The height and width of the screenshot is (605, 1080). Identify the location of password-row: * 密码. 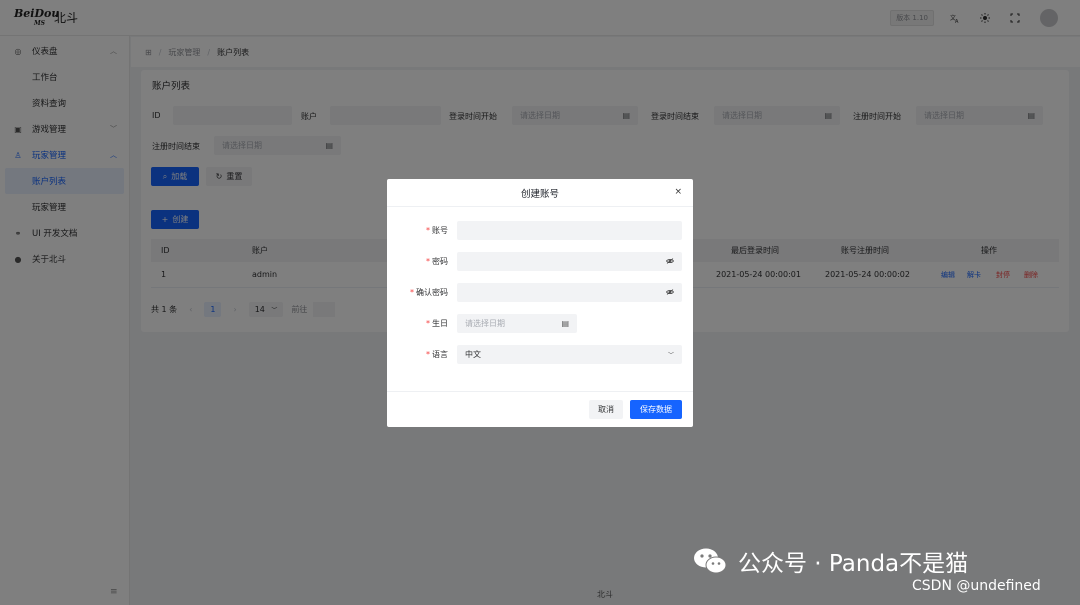
(540, 261).